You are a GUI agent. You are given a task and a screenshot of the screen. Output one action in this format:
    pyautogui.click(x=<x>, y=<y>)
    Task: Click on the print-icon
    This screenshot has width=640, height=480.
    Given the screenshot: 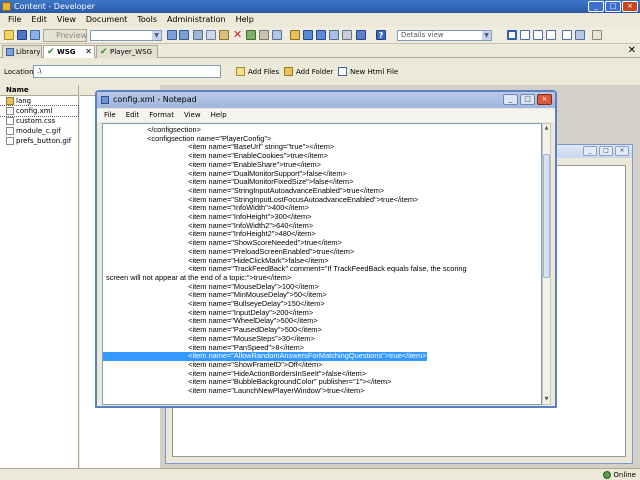 What is the action you would take?
    pyautogui.click(x=264, y=35)
    